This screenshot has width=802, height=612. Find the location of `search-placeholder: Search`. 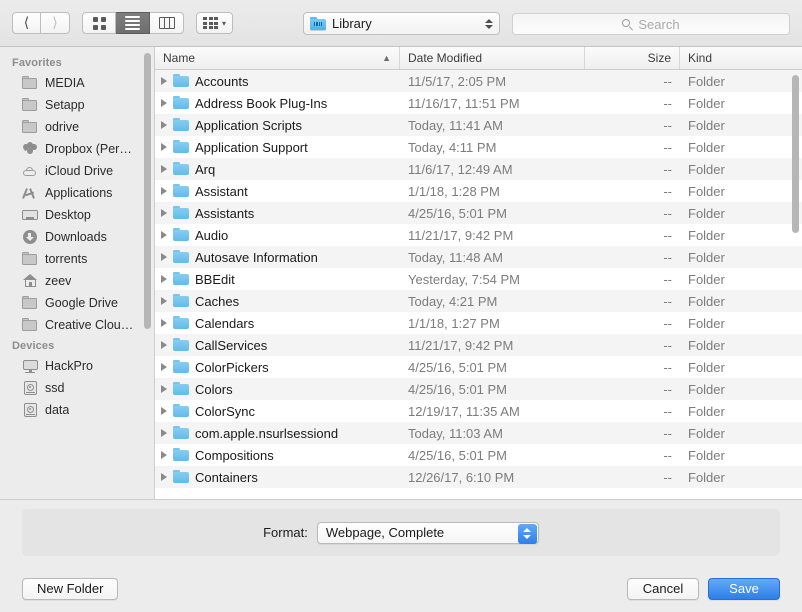

search-placeholder: Search is located at coordinates (659, 24).